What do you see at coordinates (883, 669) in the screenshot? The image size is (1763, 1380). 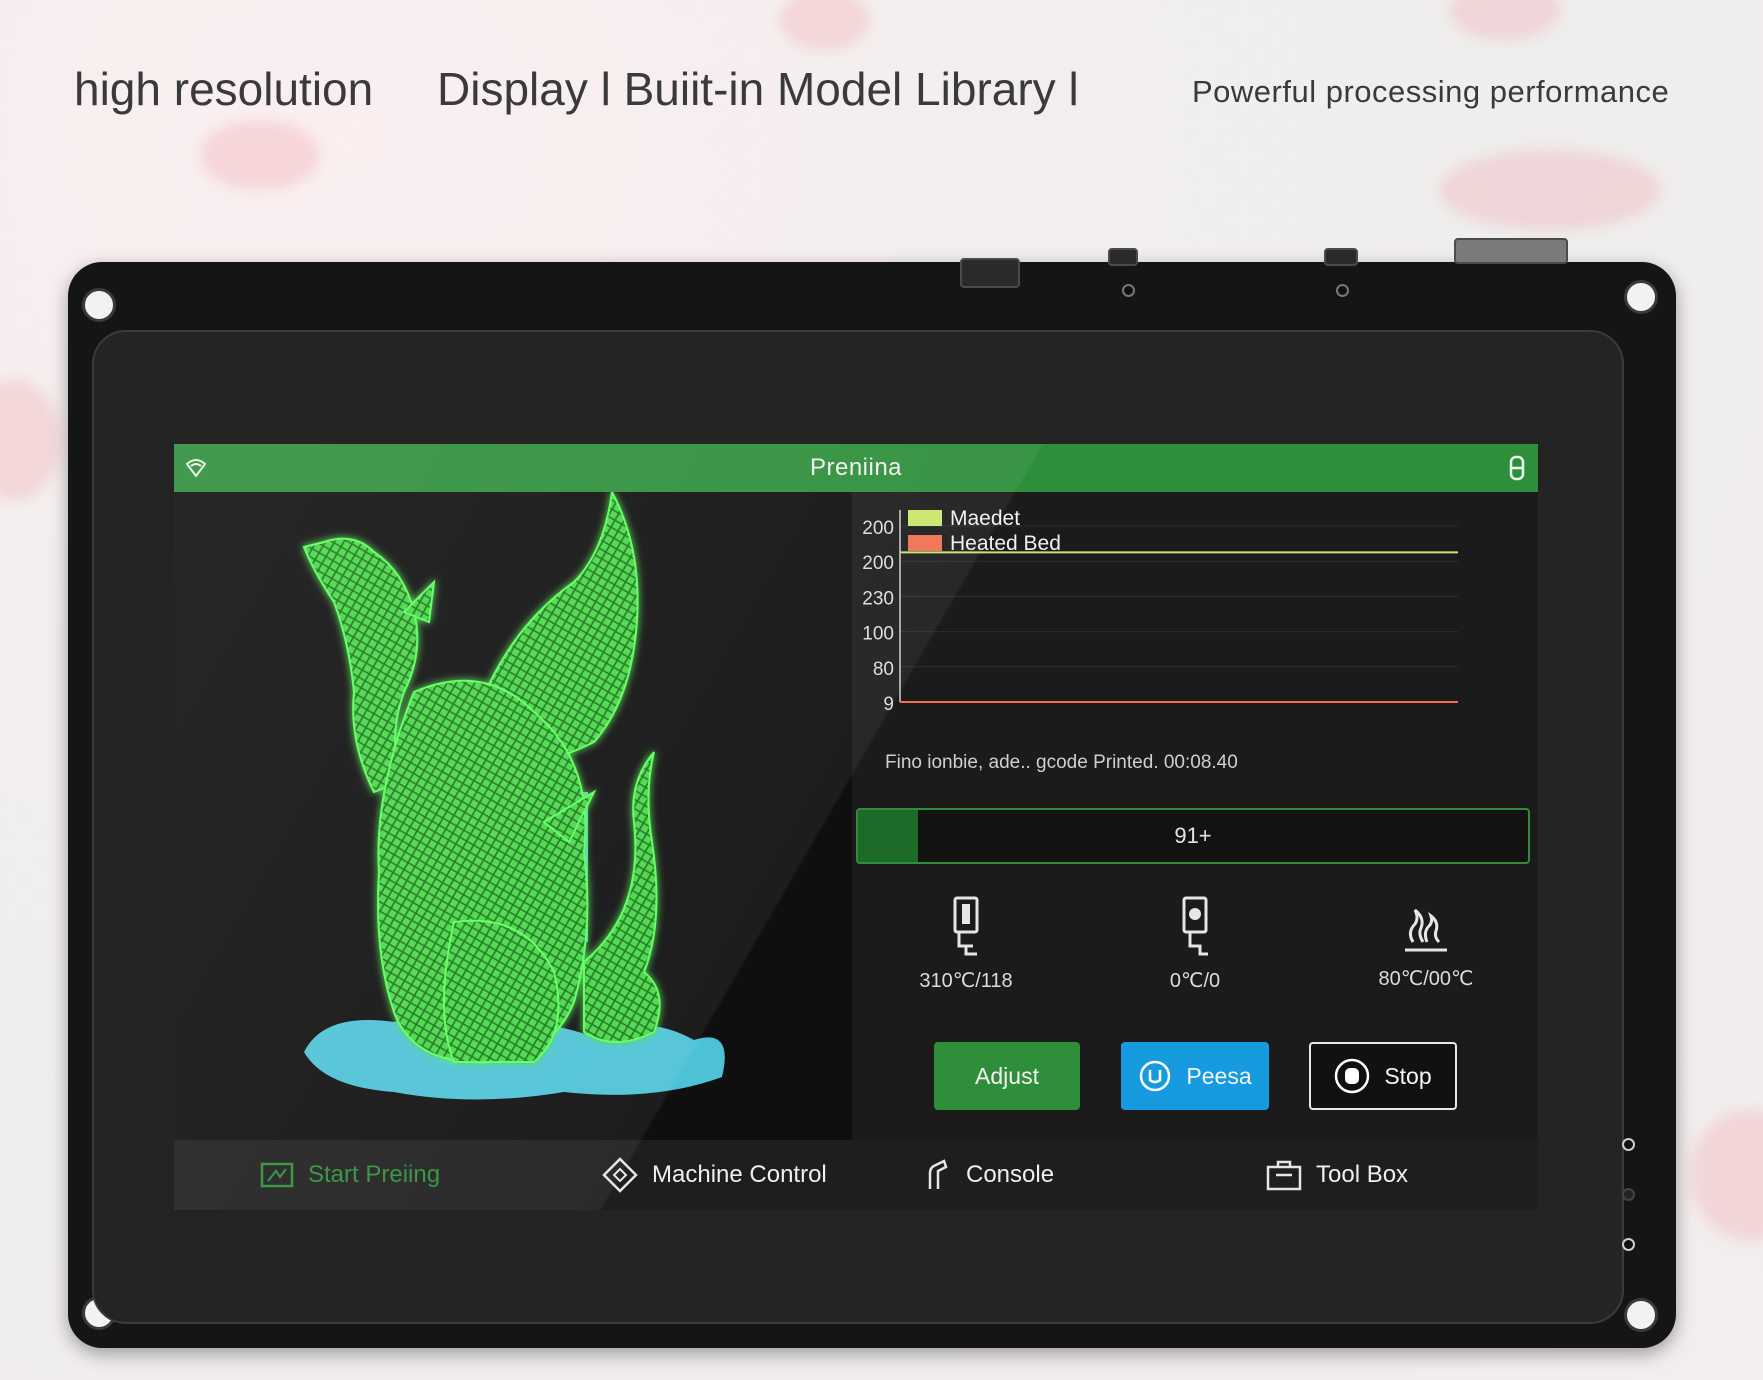 I see `y-tick-label: 80` at bounding box center [883, 669].